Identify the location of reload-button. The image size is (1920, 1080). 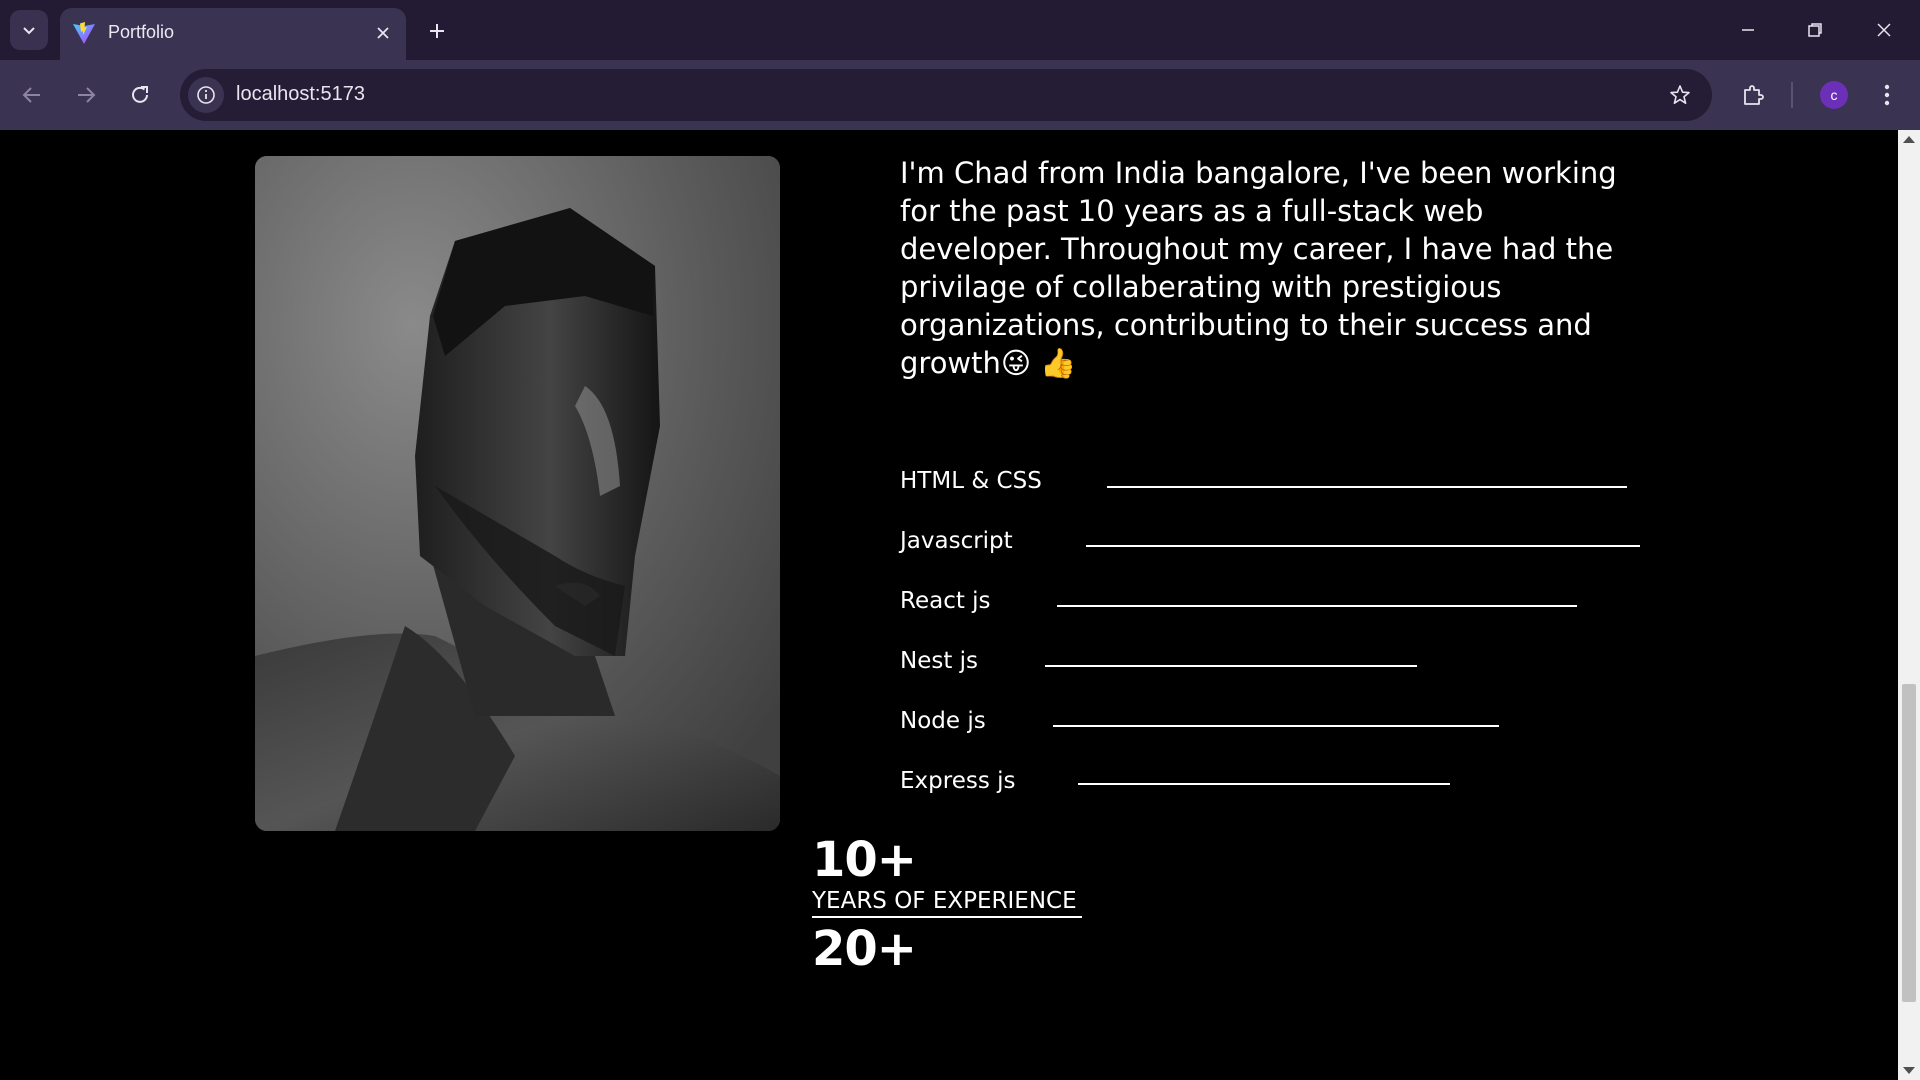
(140, 95).